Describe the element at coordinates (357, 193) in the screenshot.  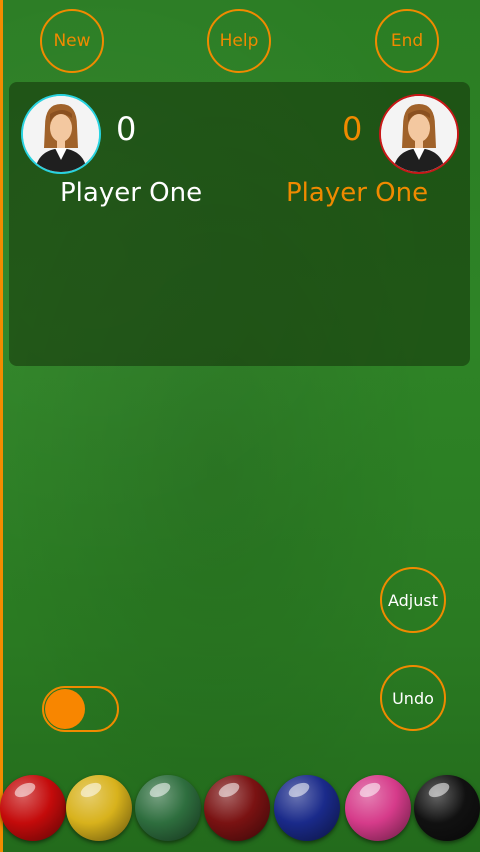
I see `player-two-name: Player One` at that location.